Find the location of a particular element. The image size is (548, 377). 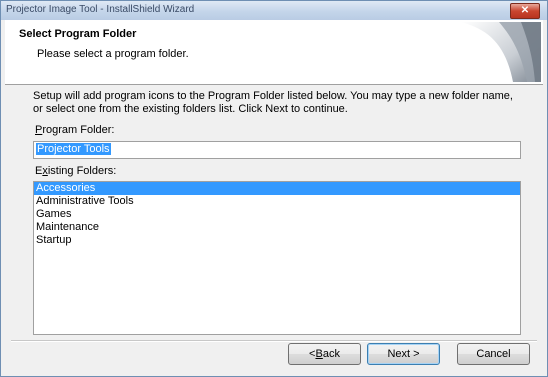

cancel-button: Cancel is located at coordinates (493, 354).